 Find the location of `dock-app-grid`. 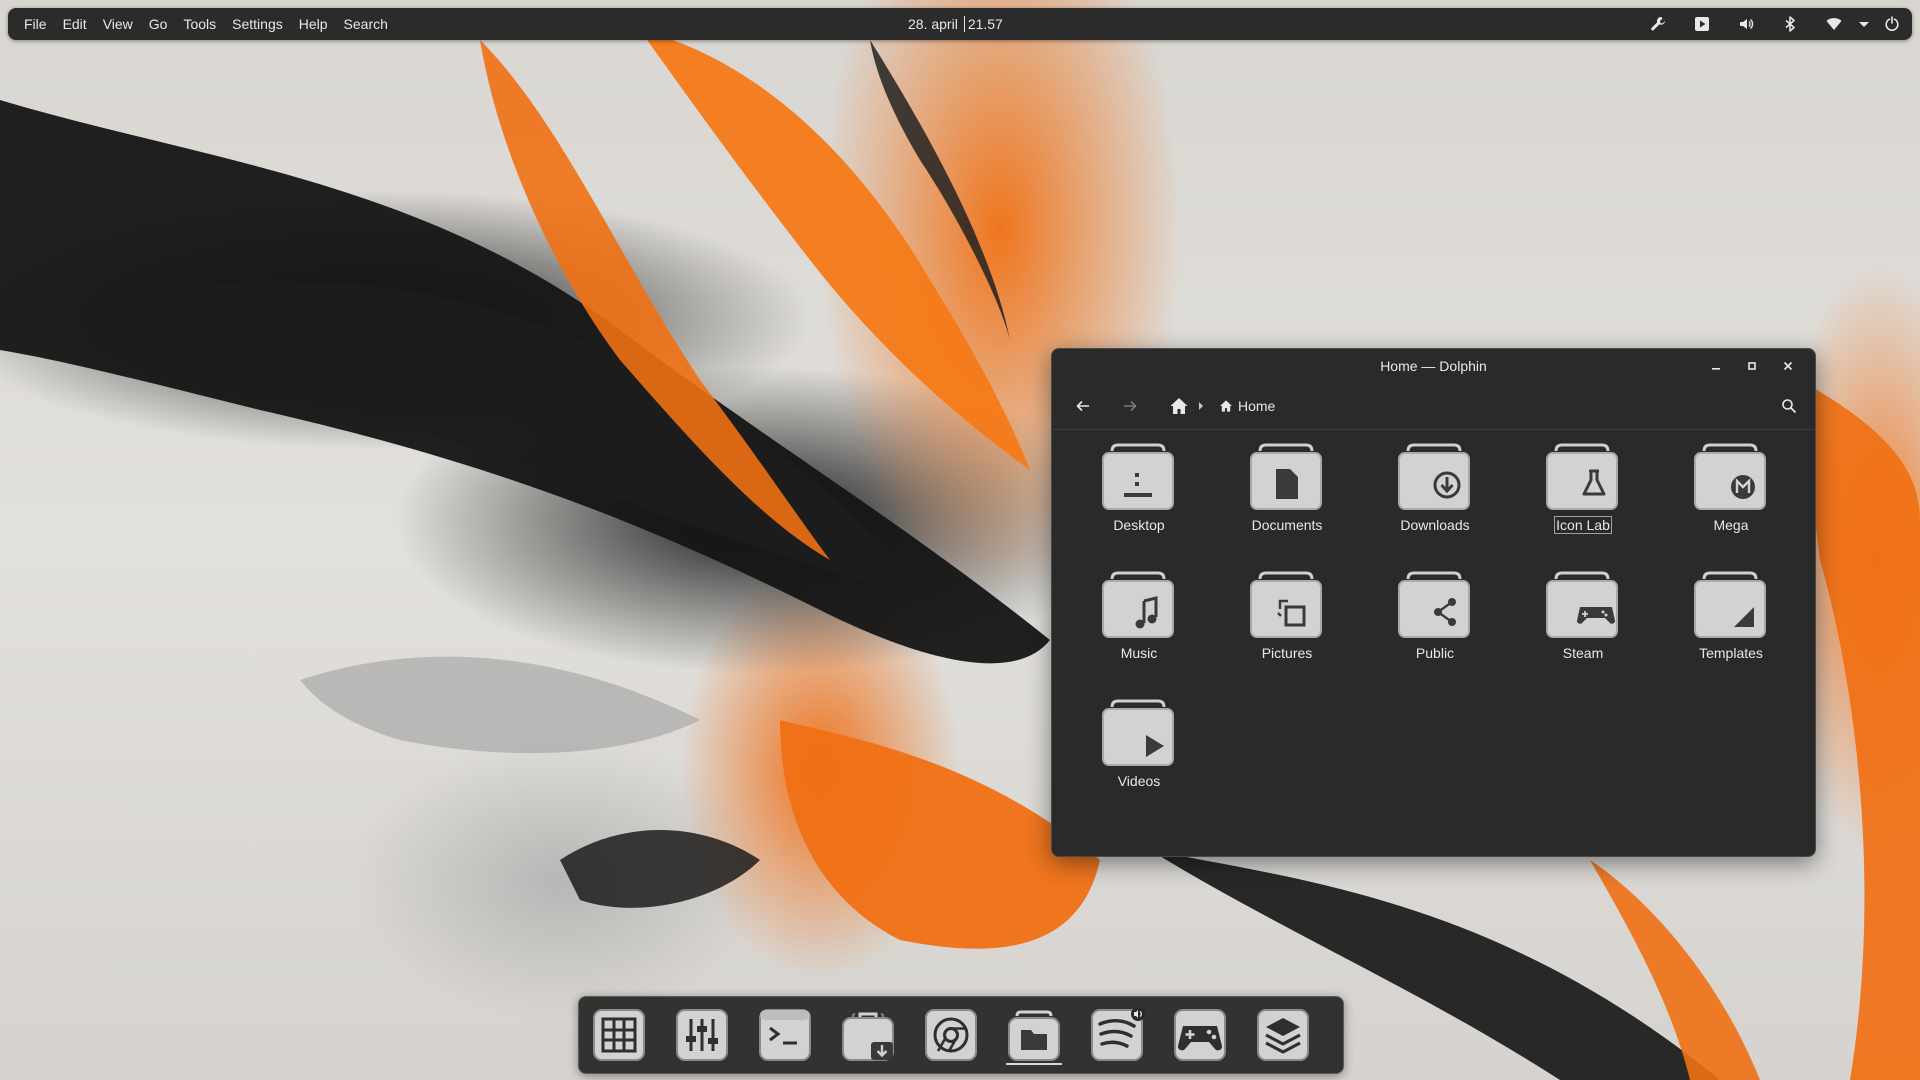

dock-app-grid is located at coordinates (619, 1035).